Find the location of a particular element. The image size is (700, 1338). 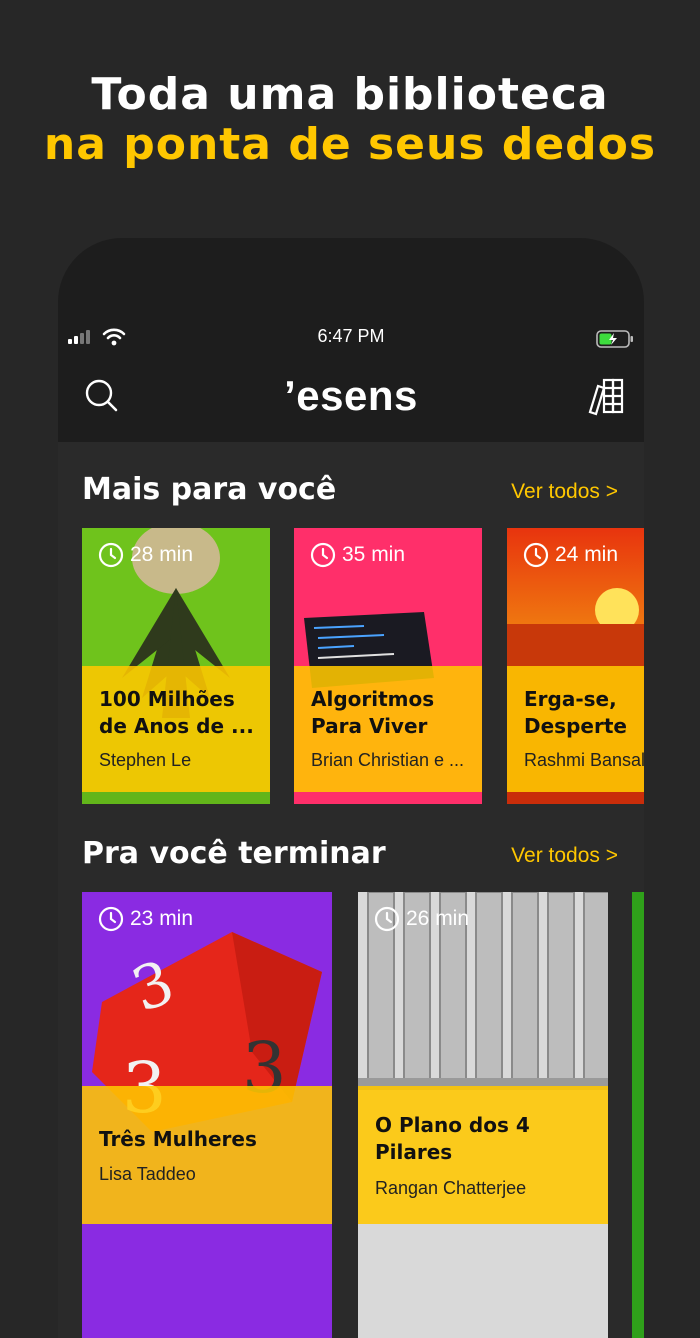

duration-label: 28 min is located at coordinates (145, 555).